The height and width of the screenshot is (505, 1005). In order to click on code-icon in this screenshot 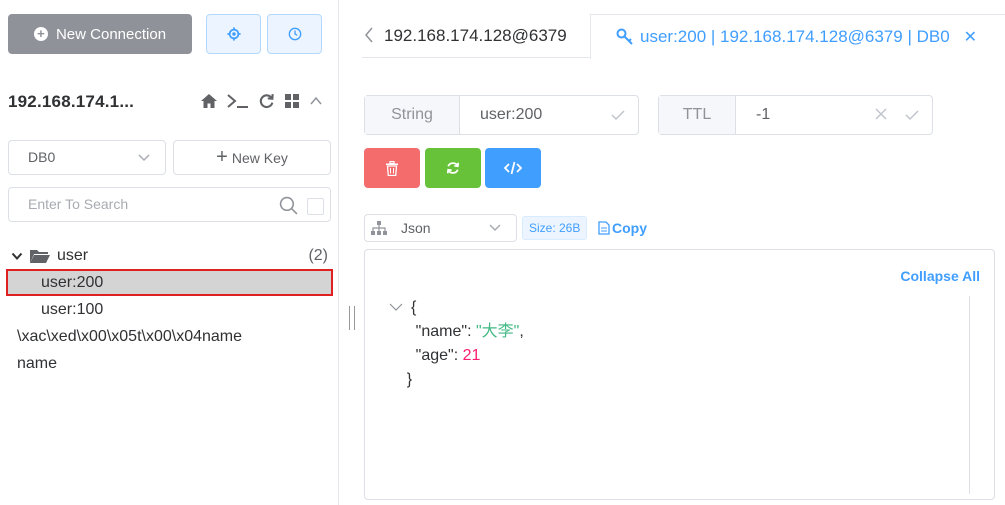, I will do `click(513, 168)`.